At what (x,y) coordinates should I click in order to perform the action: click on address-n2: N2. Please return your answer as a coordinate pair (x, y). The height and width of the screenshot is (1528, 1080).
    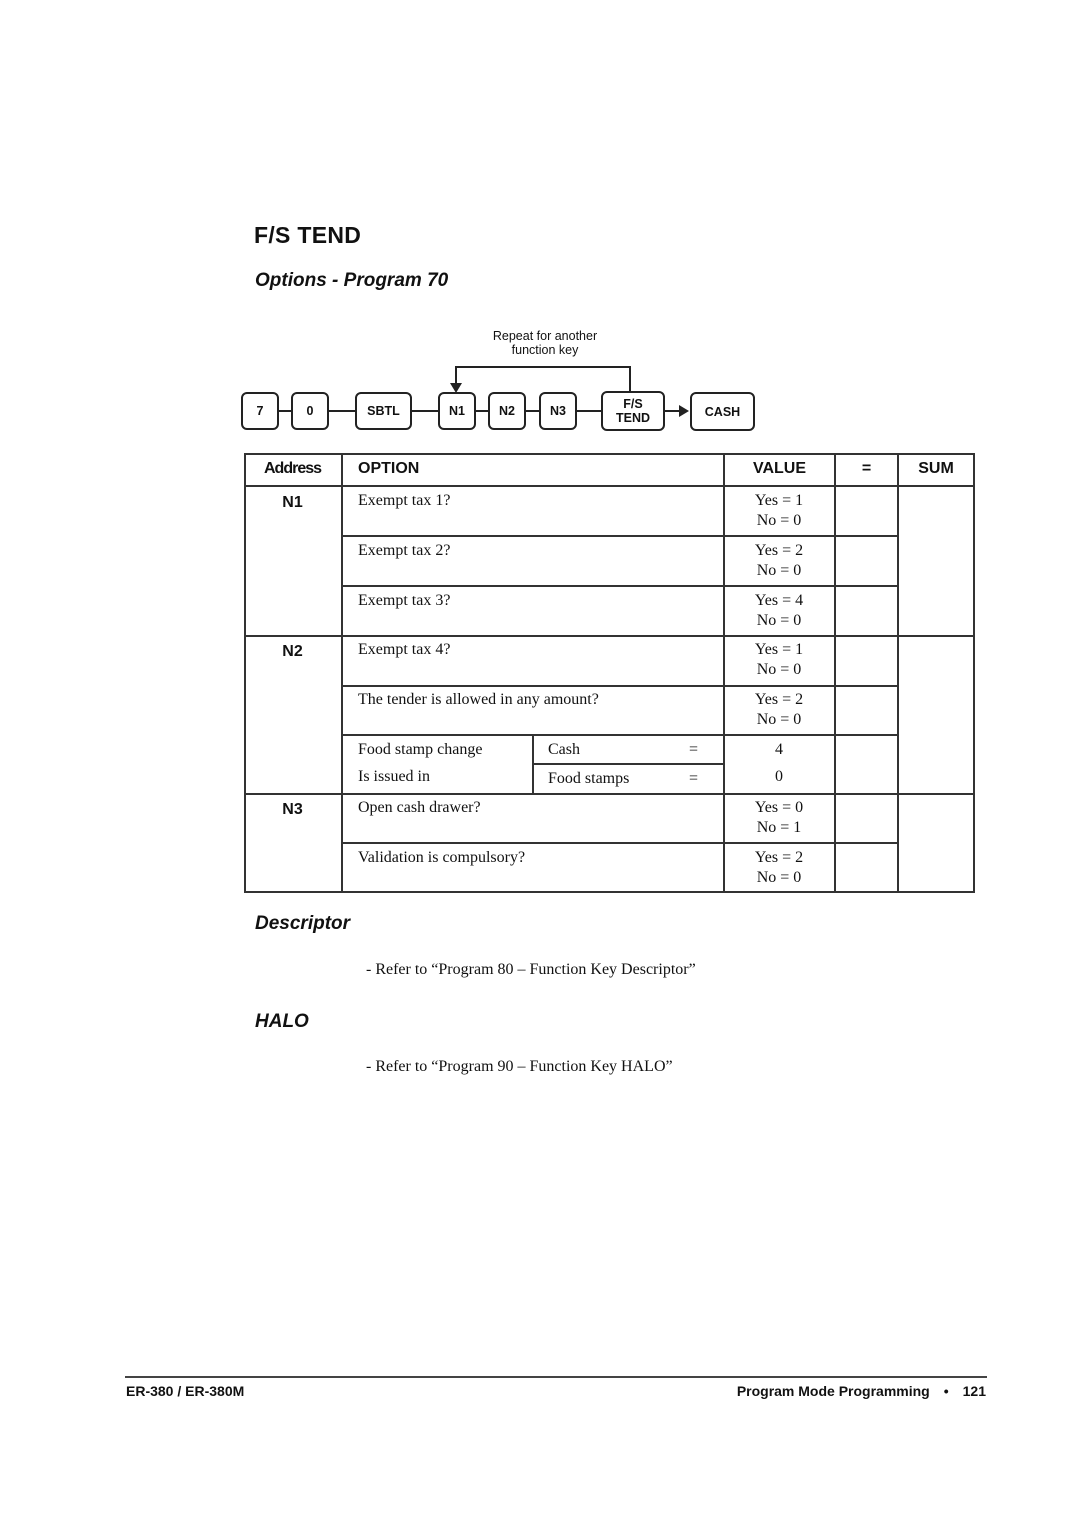
    Looking at the image, I should click on (292, 651).